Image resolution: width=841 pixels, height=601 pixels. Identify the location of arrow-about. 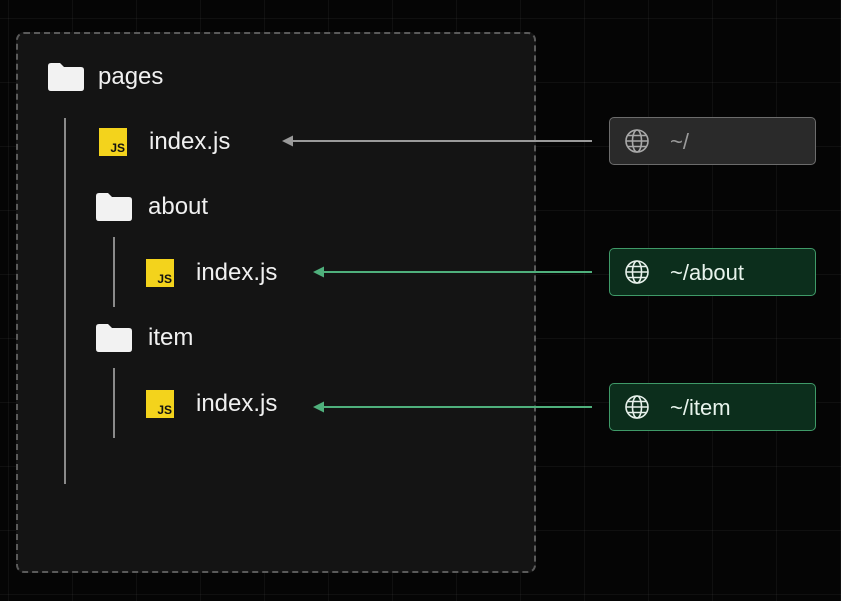
(452, 272).